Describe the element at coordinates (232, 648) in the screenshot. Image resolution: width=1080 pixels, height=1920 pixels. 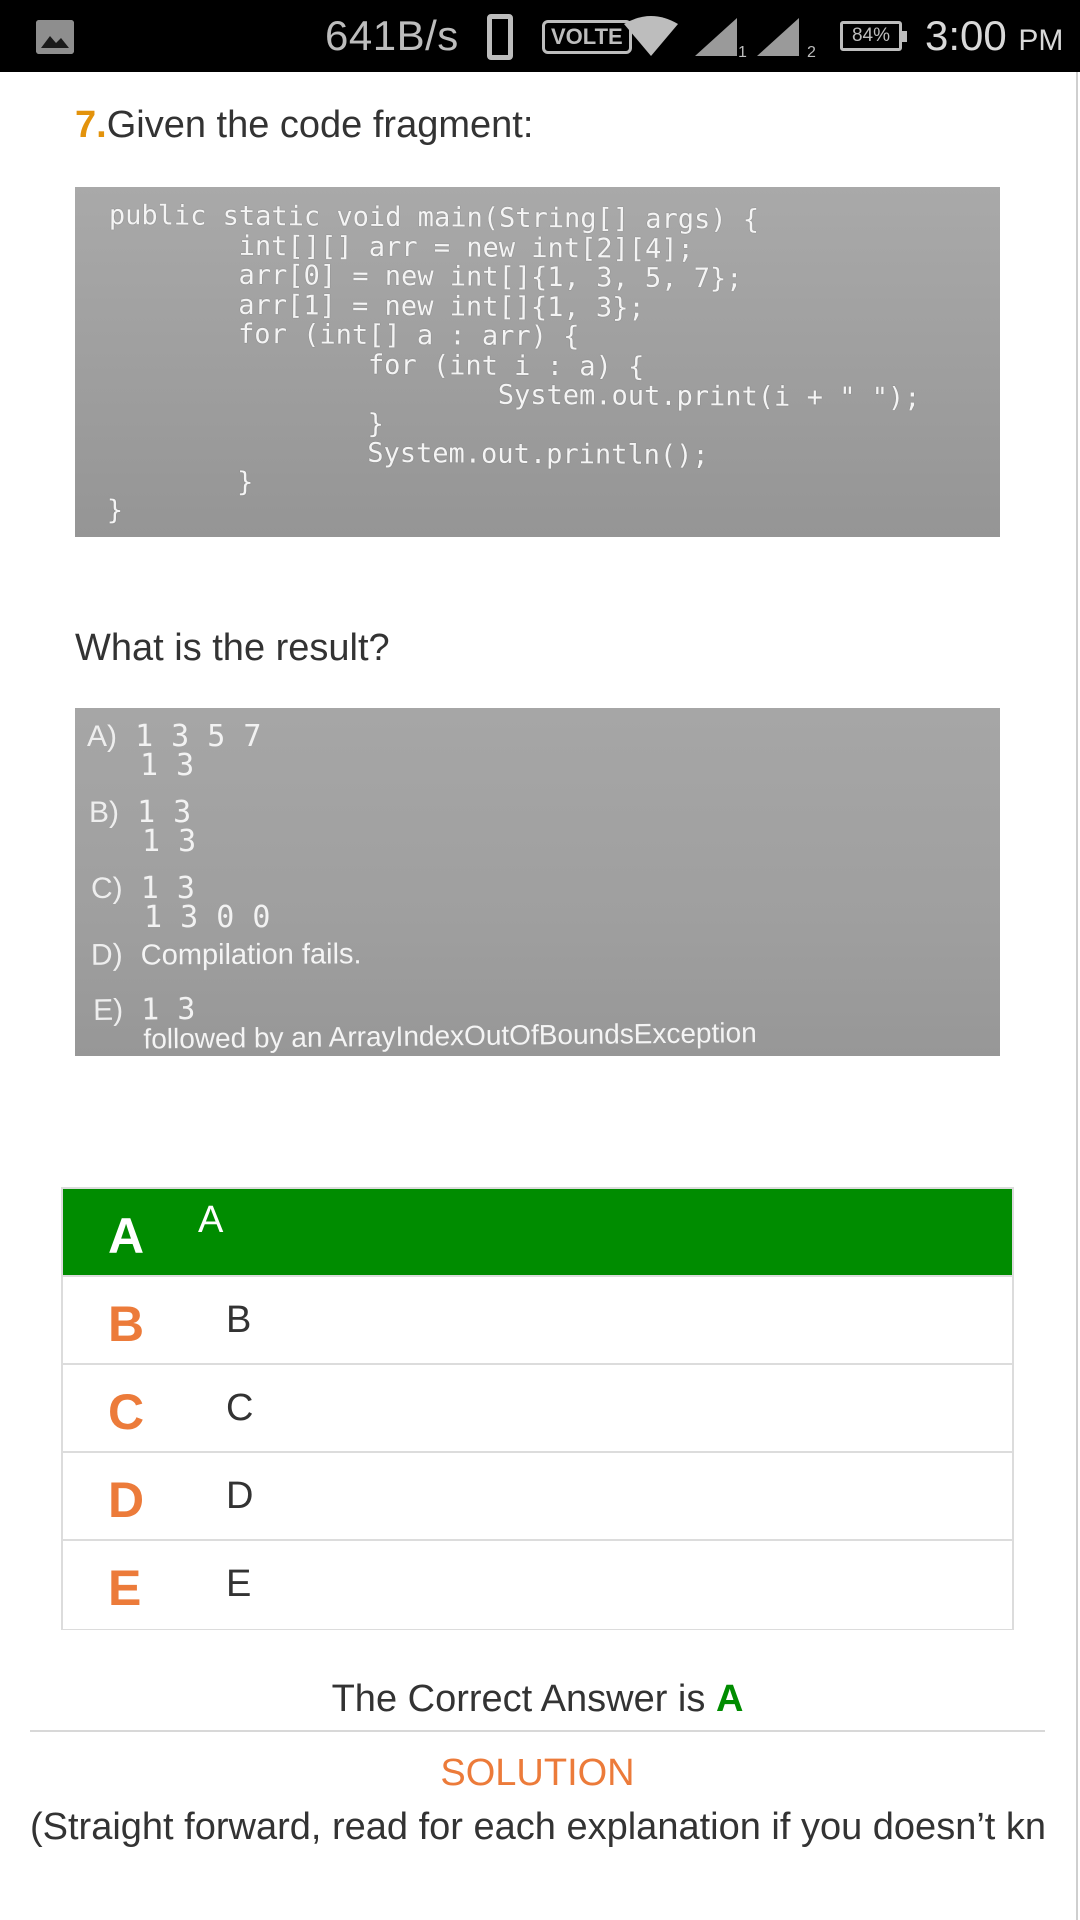
I see `result-prompt: What is the result?` at that location.